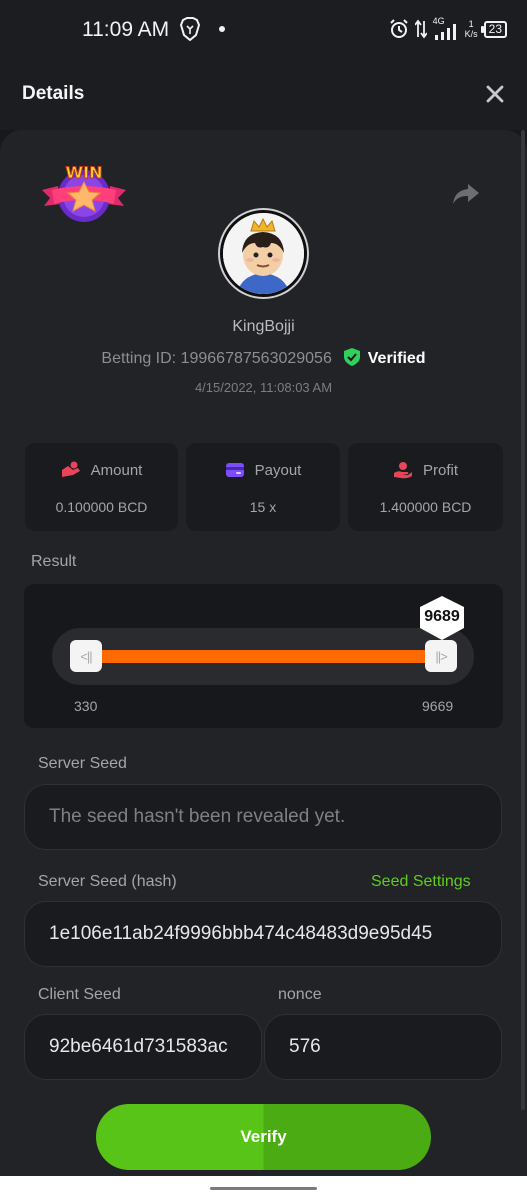 Image resolution: width=527 pixels, height=1200 pixels. I want to click on payout-icon, so click(234, 470).